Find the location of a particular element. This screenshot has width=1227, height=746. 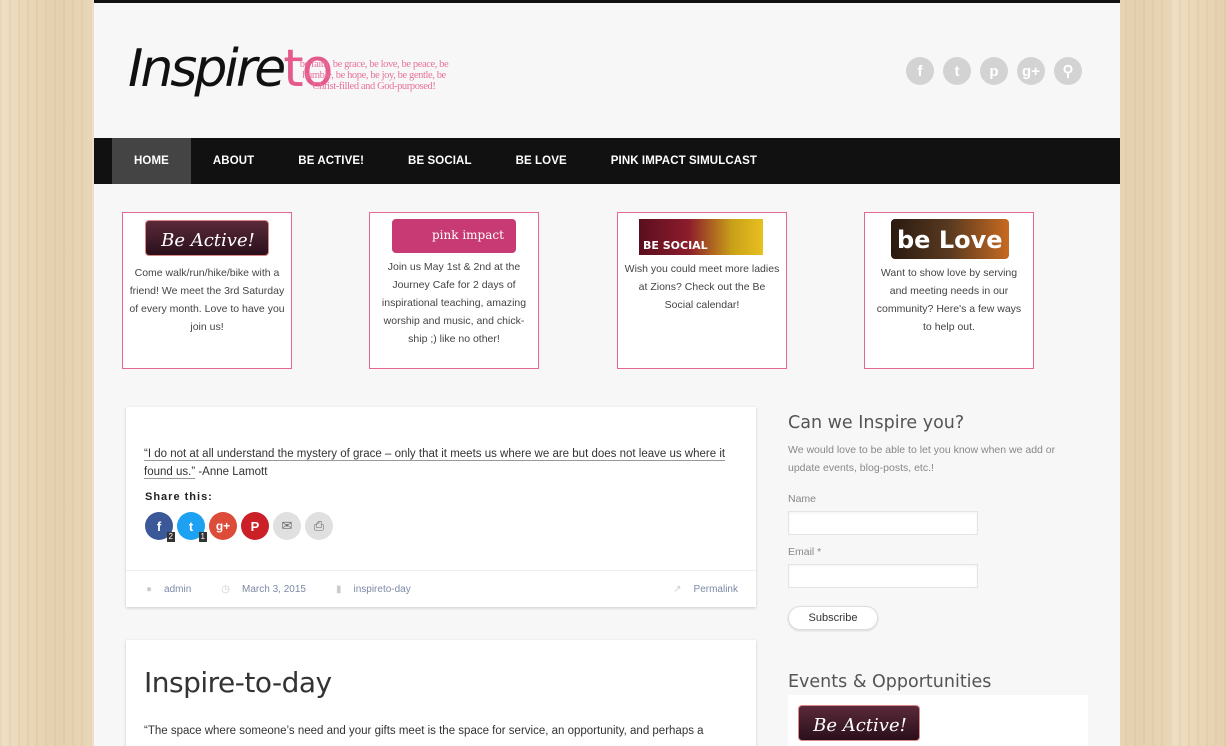

nav-item-about: ABOUT is located at coordinates (233, 161).